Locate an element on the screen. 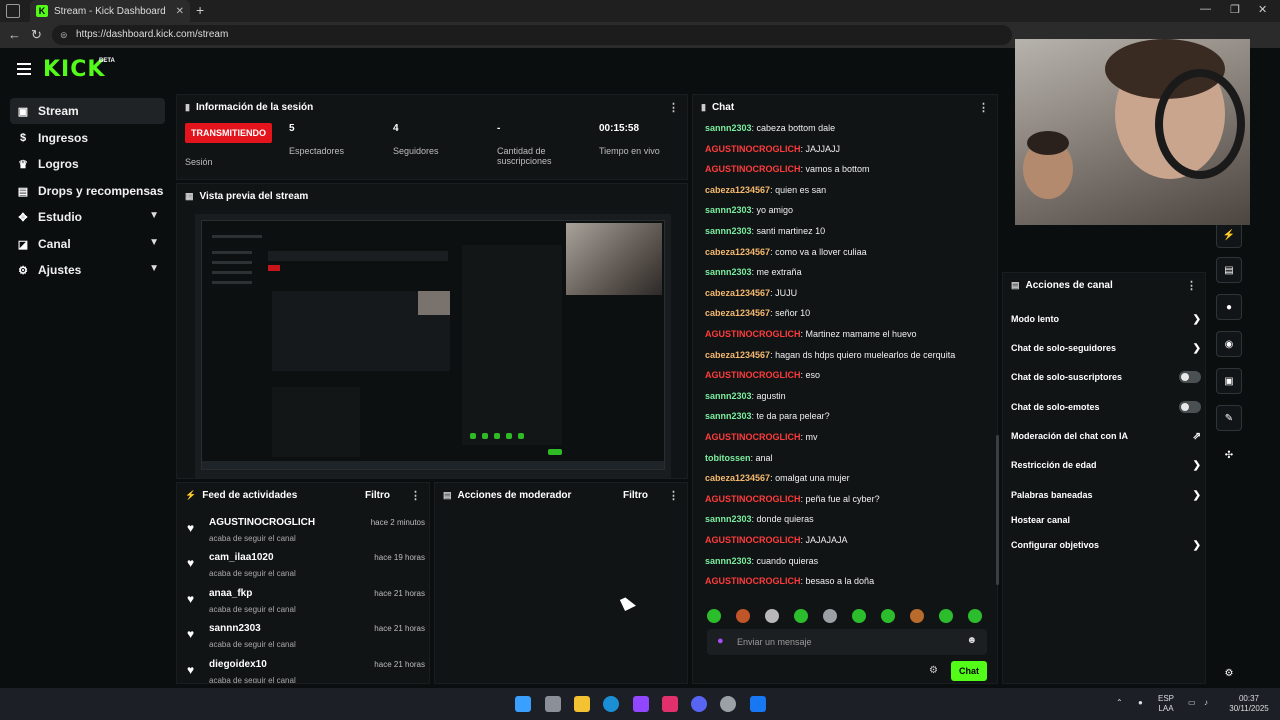 This screenshot has width=1280, height=720. edge-browser-icon is located at coordinates (611, 704).